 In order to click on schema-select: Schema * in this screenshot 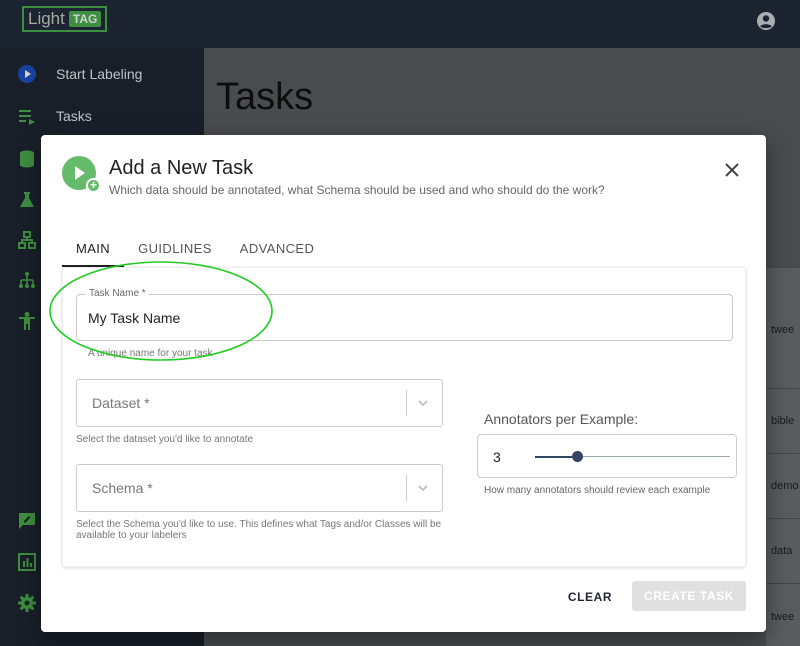, I will do `click(259, 488)`.